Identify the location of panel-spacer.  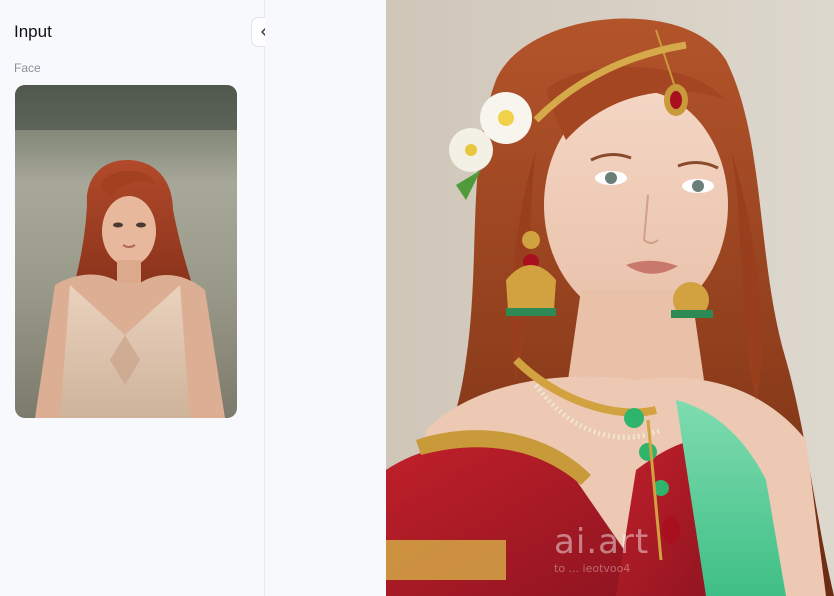
(325, 298).